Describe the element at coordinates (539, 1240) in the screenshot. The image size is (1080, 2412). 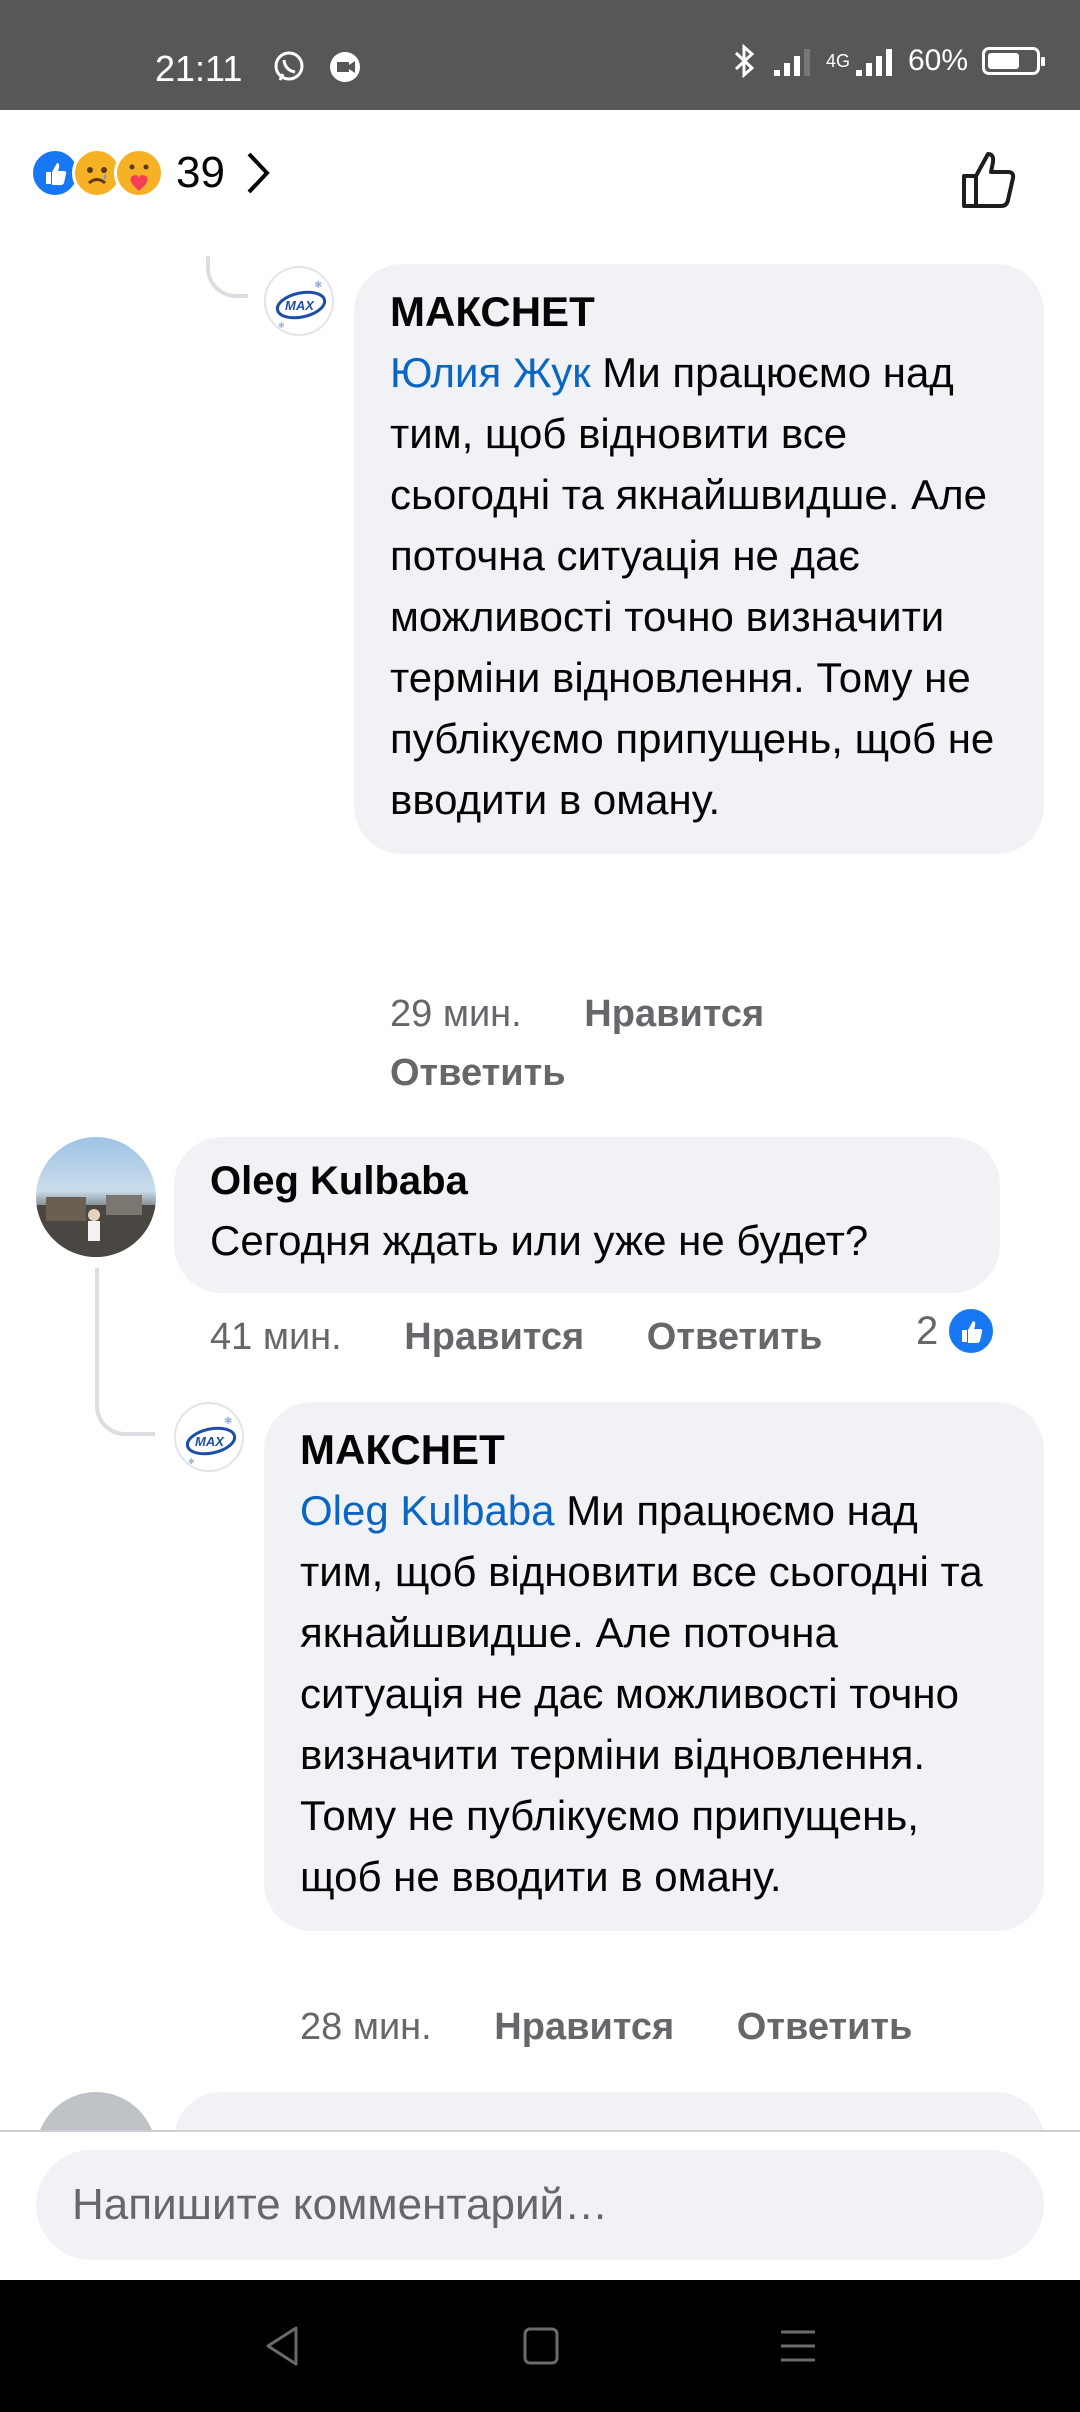
I see `comment-text: Сегодня ждать или уже не будет?` at that location.